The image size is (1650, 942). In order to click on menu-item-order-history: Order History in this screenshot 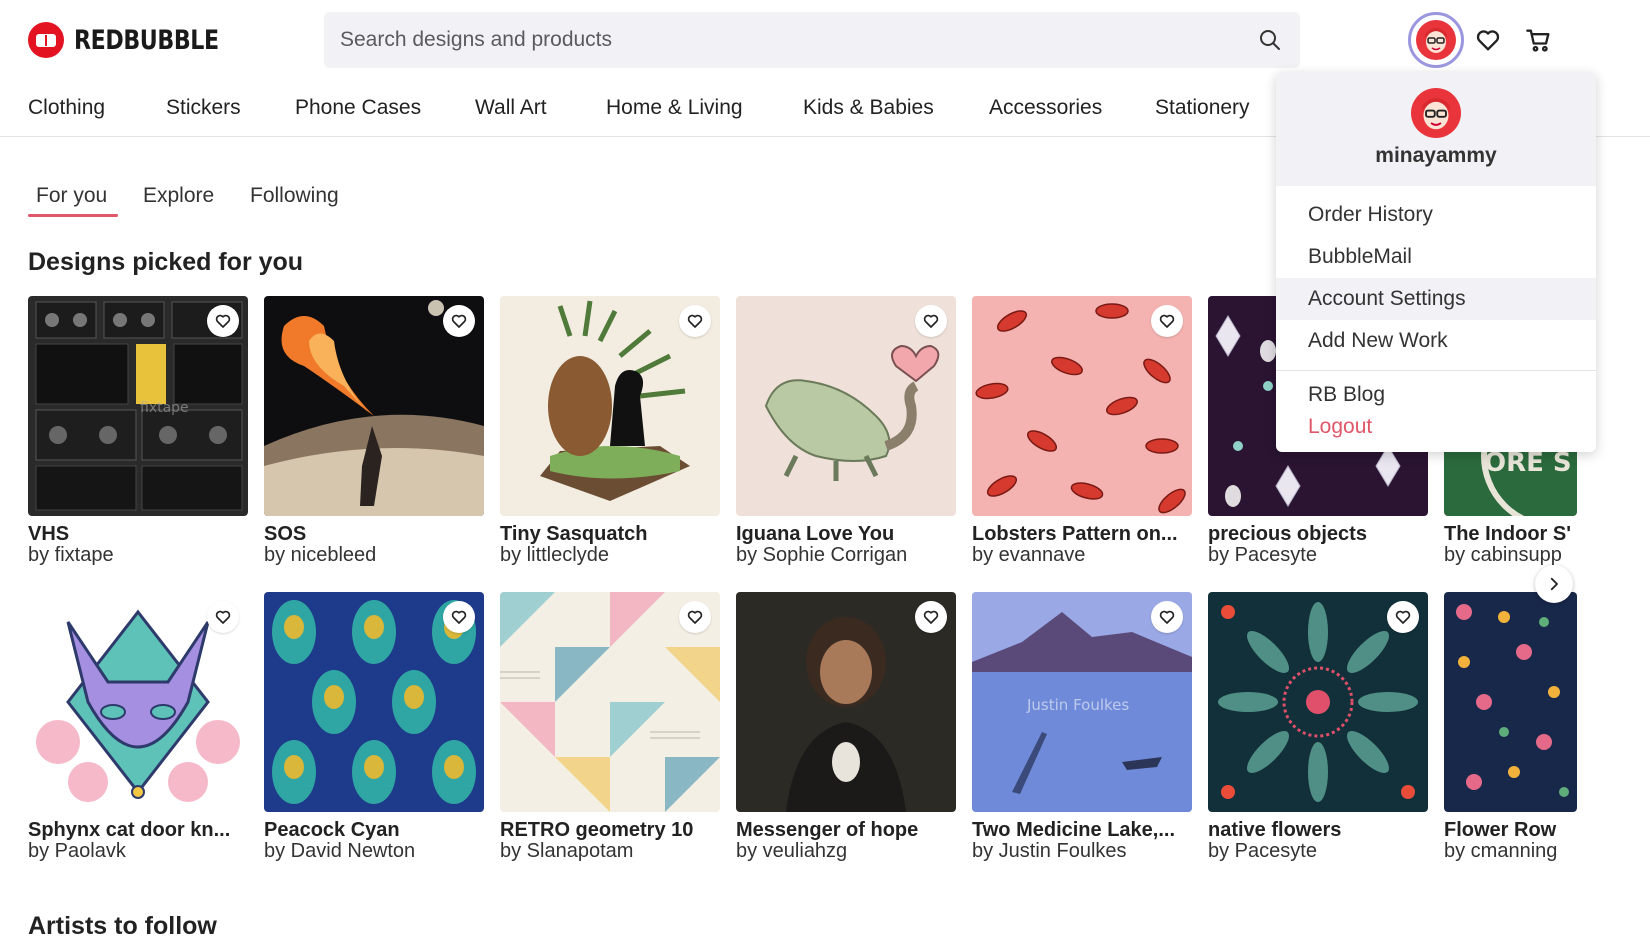, I will do `click(1436, 215)`.